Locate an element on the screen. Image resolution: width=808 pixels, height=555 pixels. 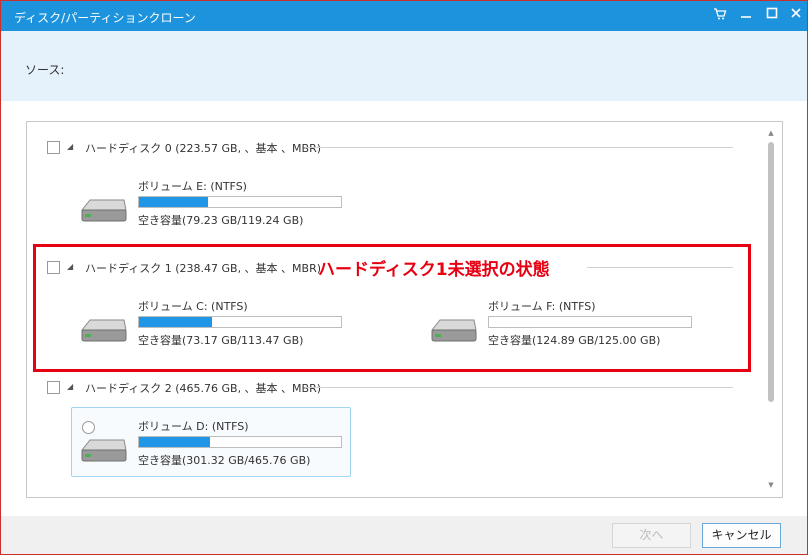
scroll-down-icon: ▼ is located at coordinates (771, 485).